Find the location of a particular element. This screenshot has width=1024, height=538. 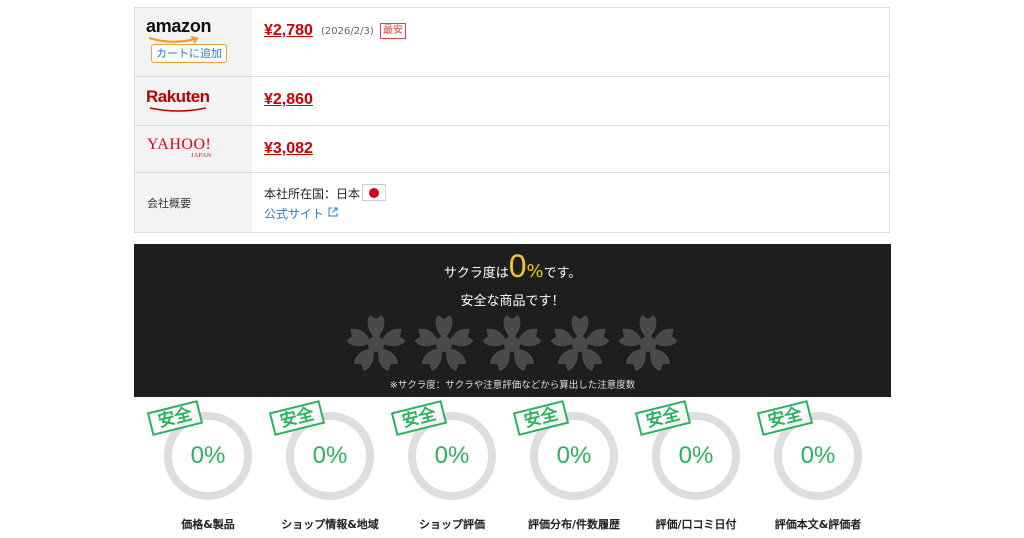

company-row: 会社概要 本社所在国：日本 公式サイト is located at coordinates (512, 202).